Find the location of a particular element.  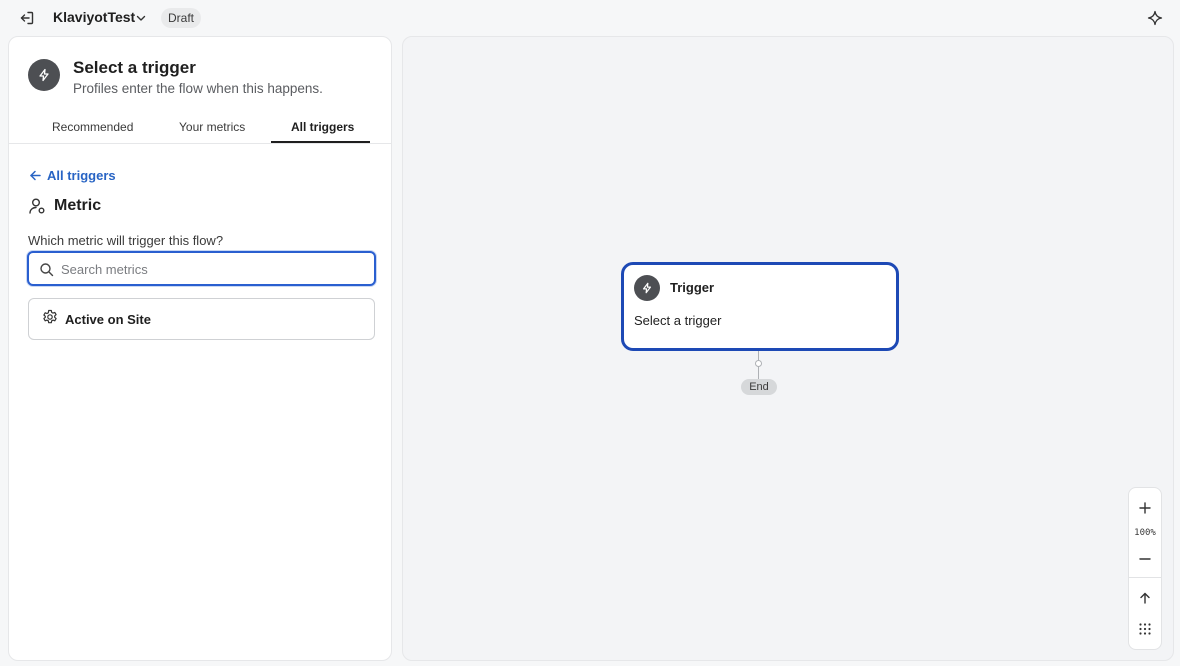

zoom-controls: 100% is located at coordinates (1145, 568).